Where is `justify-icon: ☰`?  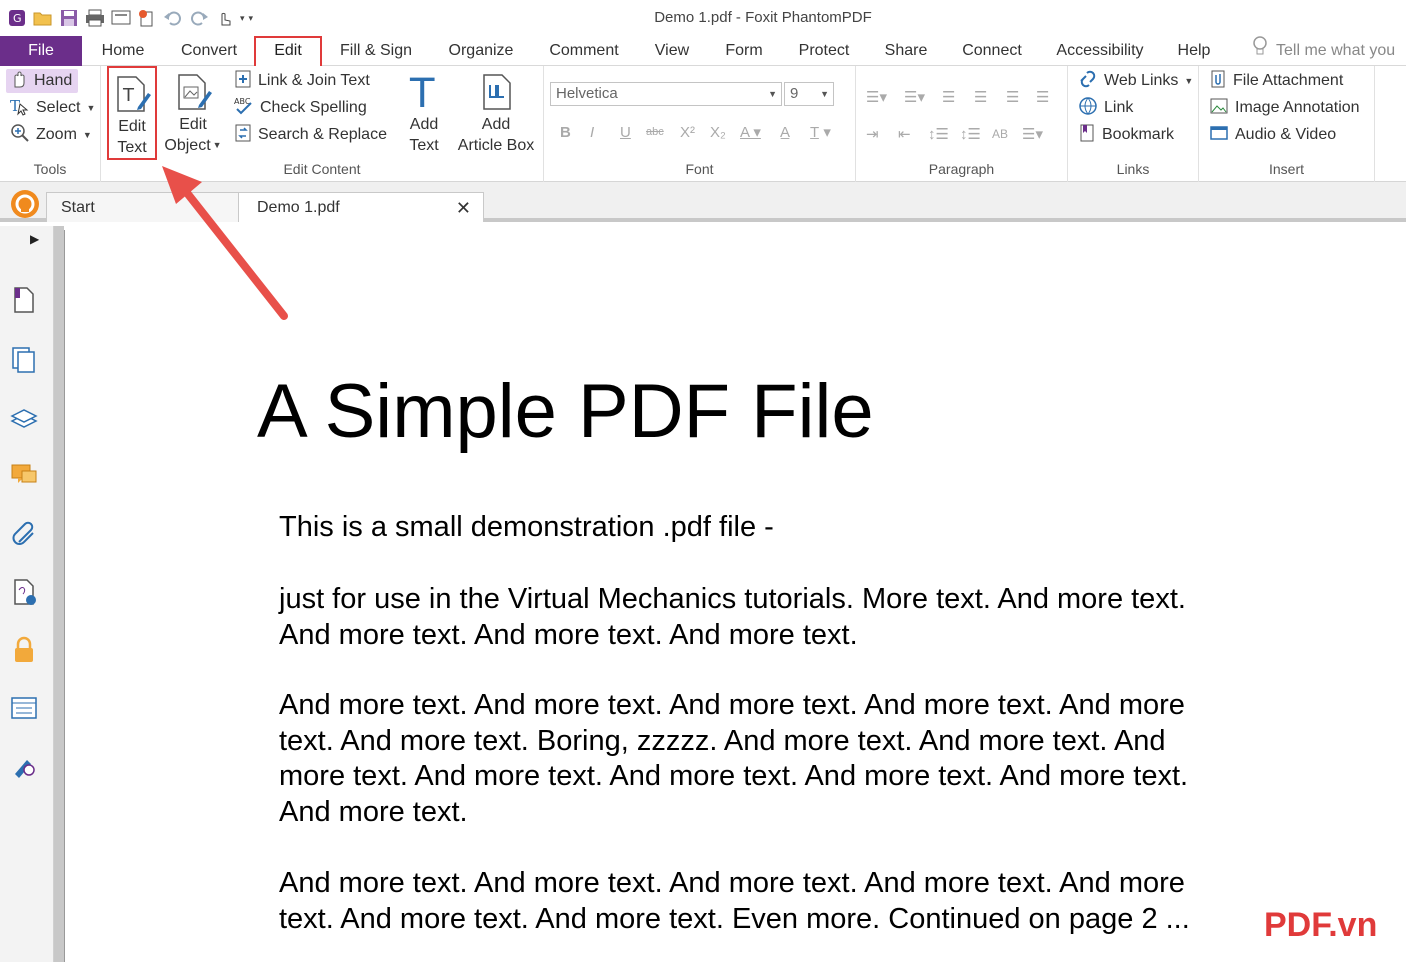
justify-icon: ☰ is located at coordinates (1042, 97).